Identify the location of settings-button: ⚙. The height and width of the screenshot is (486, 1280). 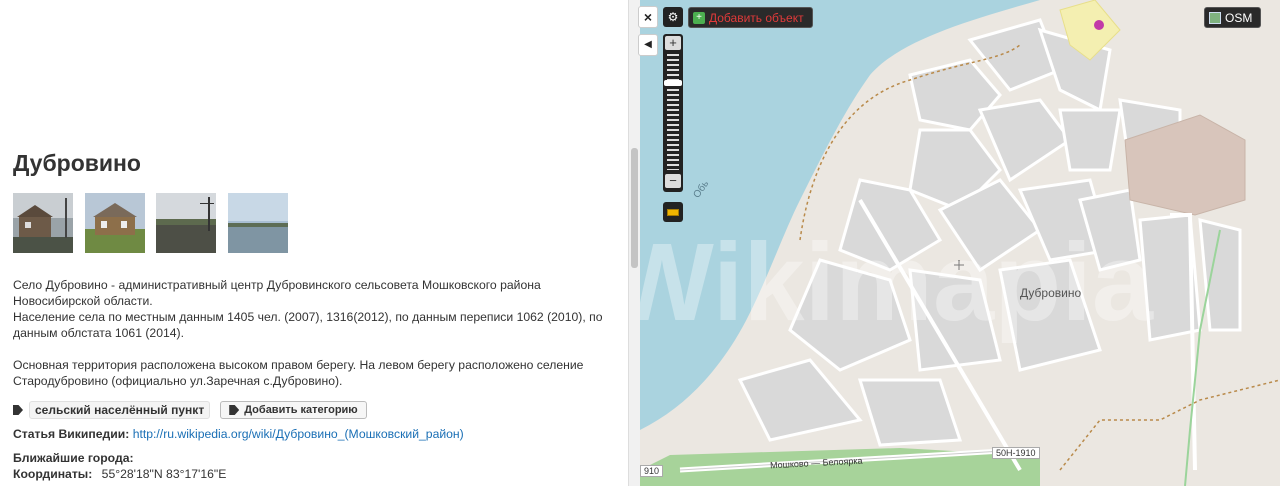
(673, 17).